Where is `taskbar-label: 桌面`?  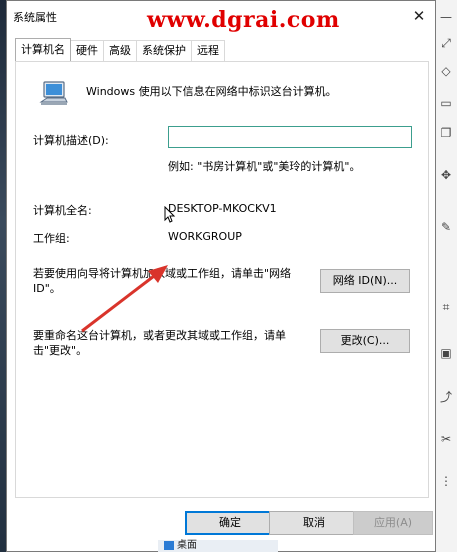 taskbar-label: 桌面 is located at coordinates (187, 545).